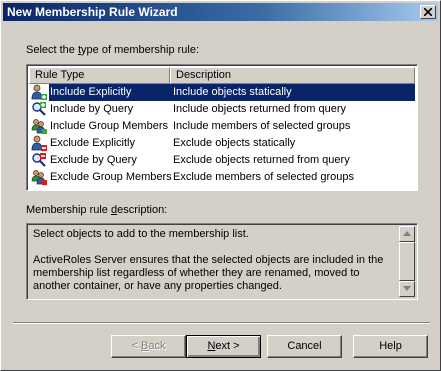 The image size is (441, 371). Describe the element at coordinates (260, 109) in the screenshot. I see `rule-type-description: Include objects returned from query` at that location.